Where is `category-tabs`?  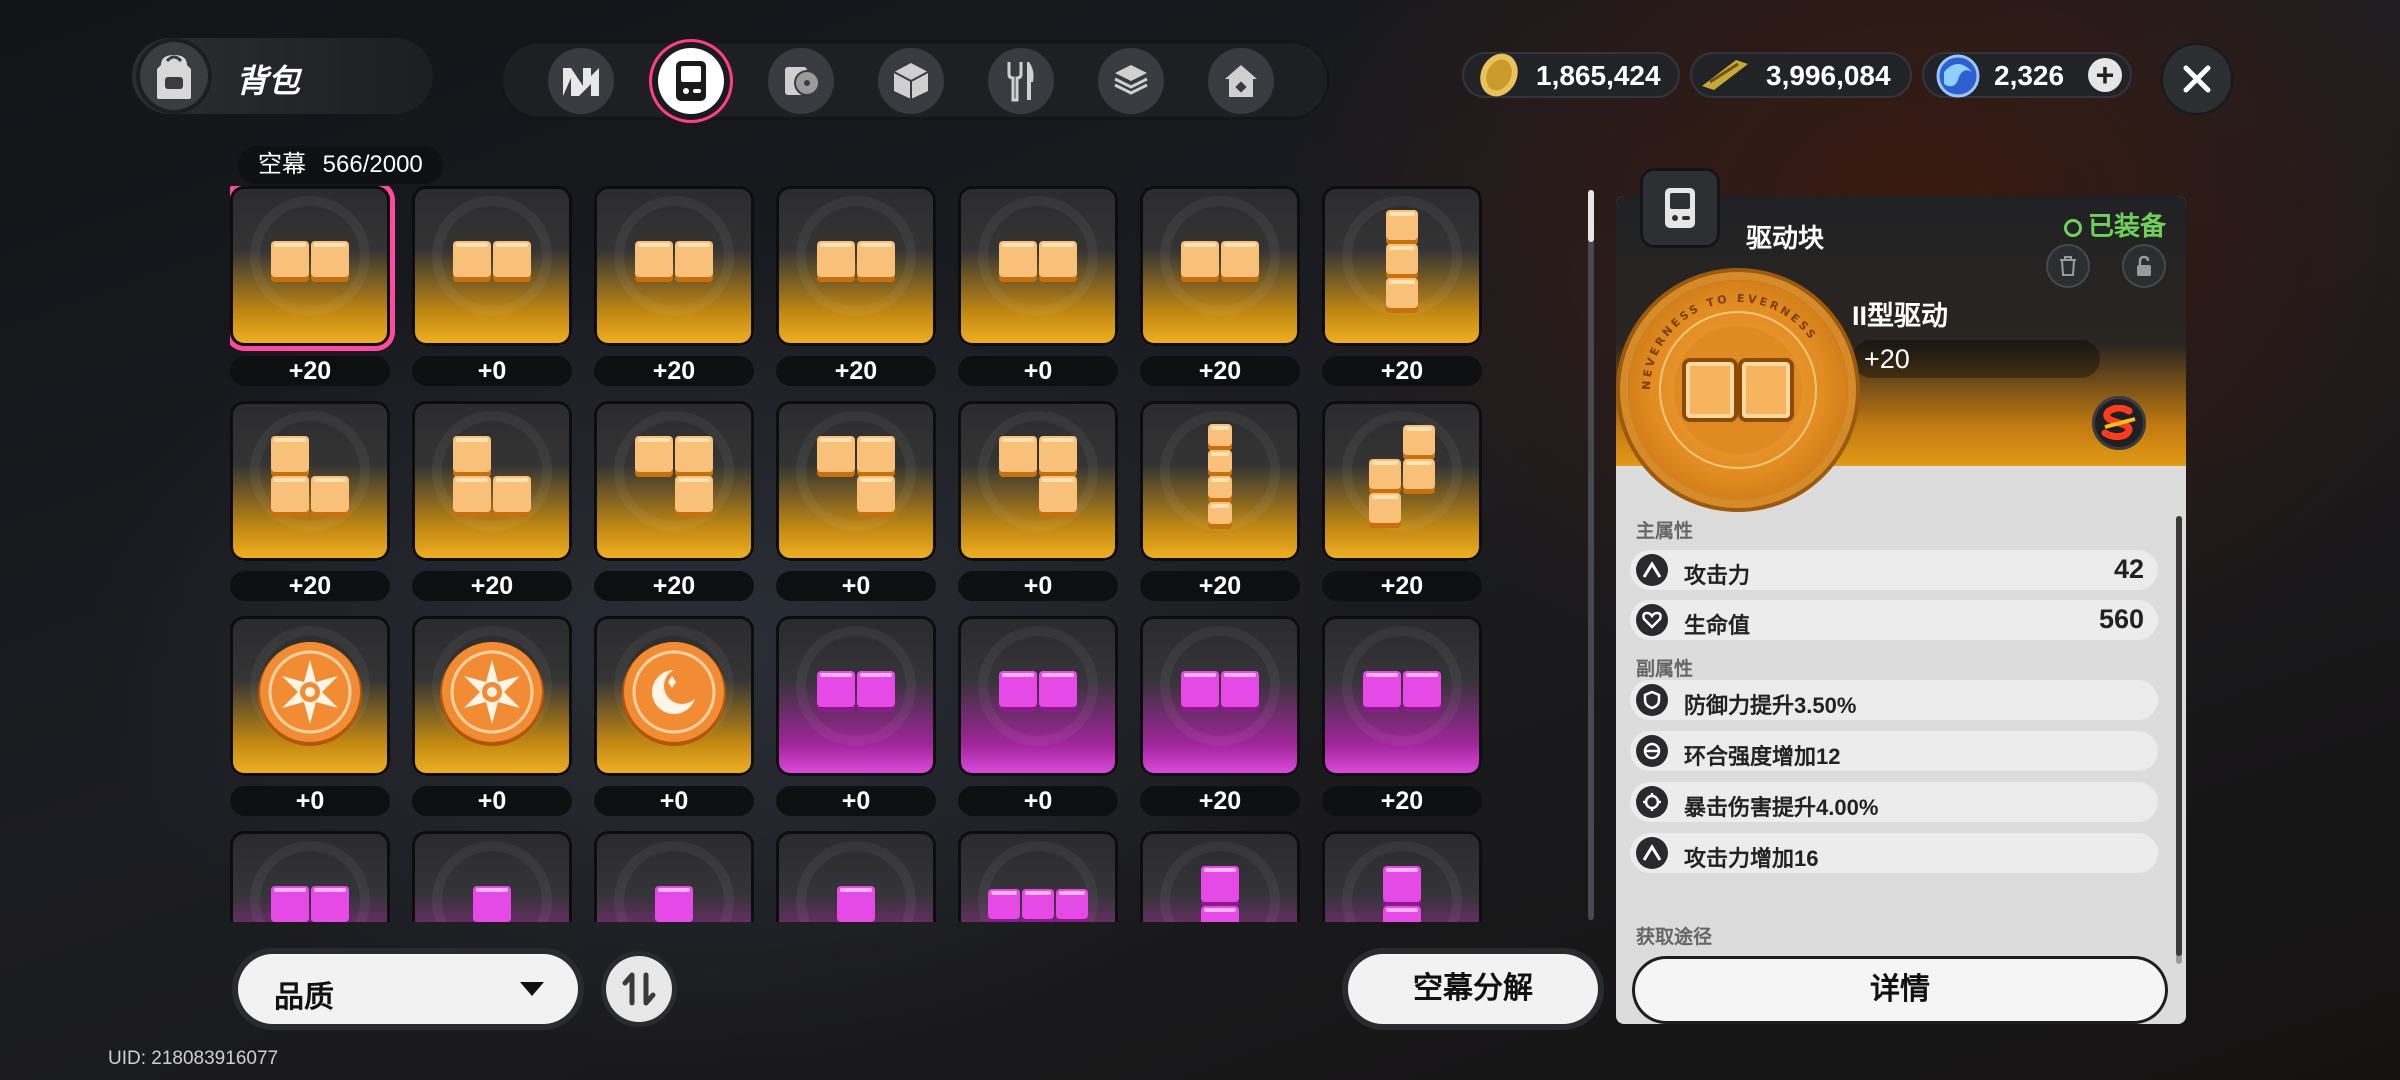
category-tabs is located at coordinates (915, 80).